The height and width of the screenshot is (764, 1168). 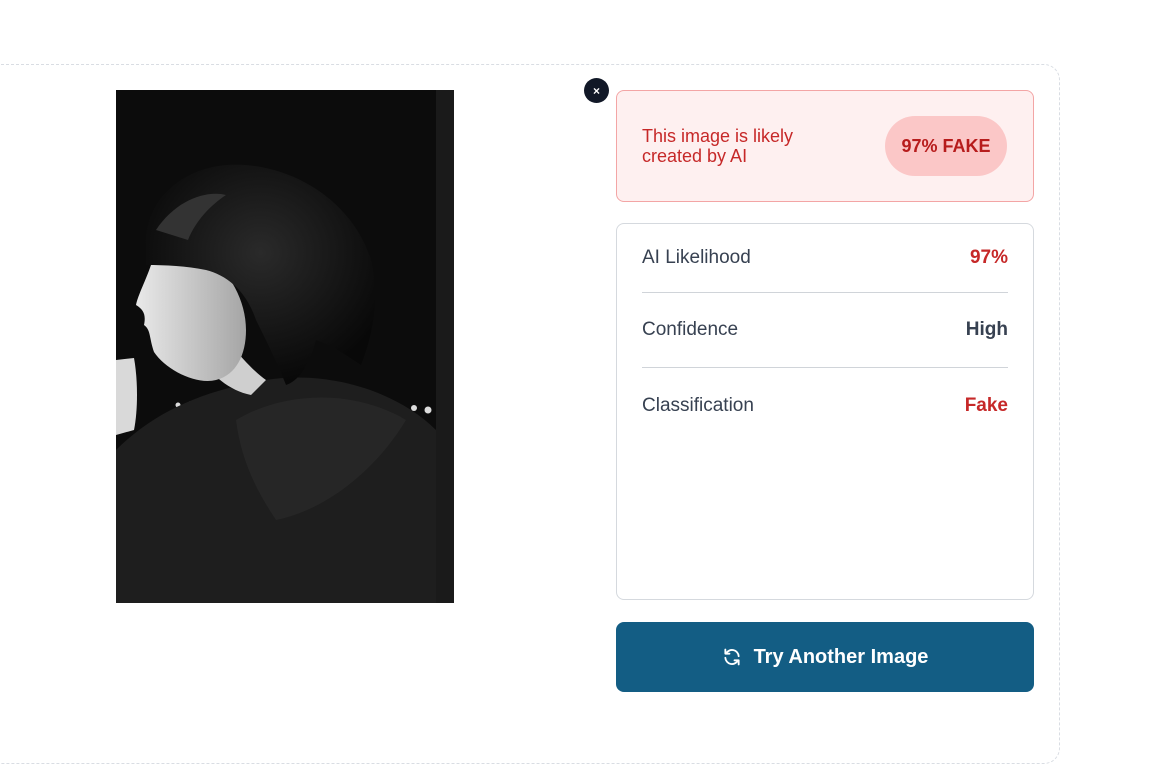 I want to click on close-button: ×, so click(x=596, y=90).